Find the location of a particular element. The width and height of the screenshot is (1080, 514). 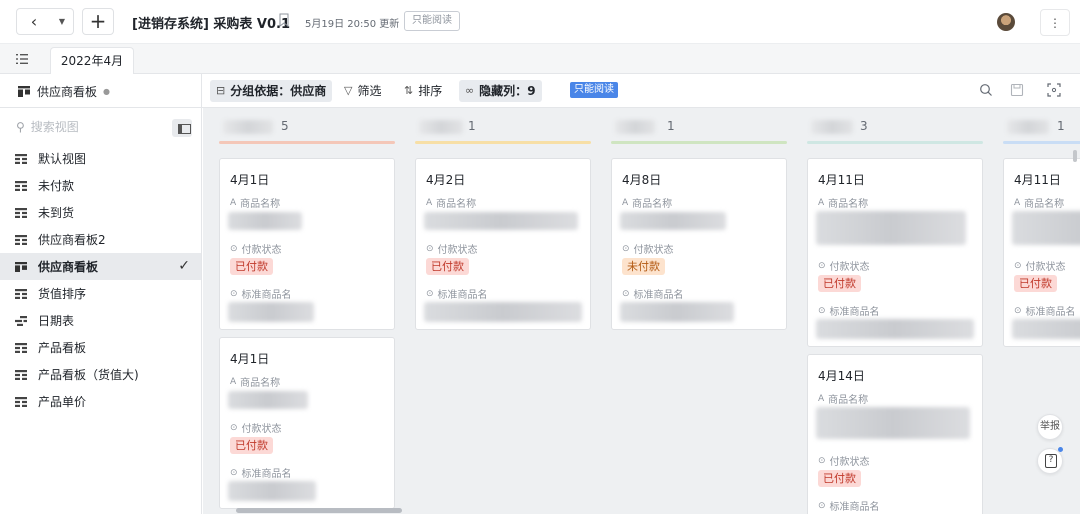

help-icon is located at coordinates (1050, 460).